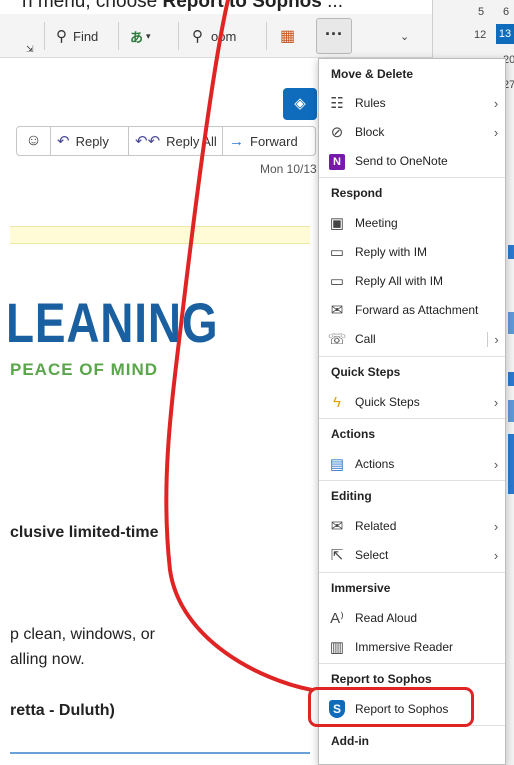 This screenshot has height=765, width=514. What do you see at coordinates (61, 36) in the screenshot?
I see `search-icon: ⚲` at bounding box center [61, 36].